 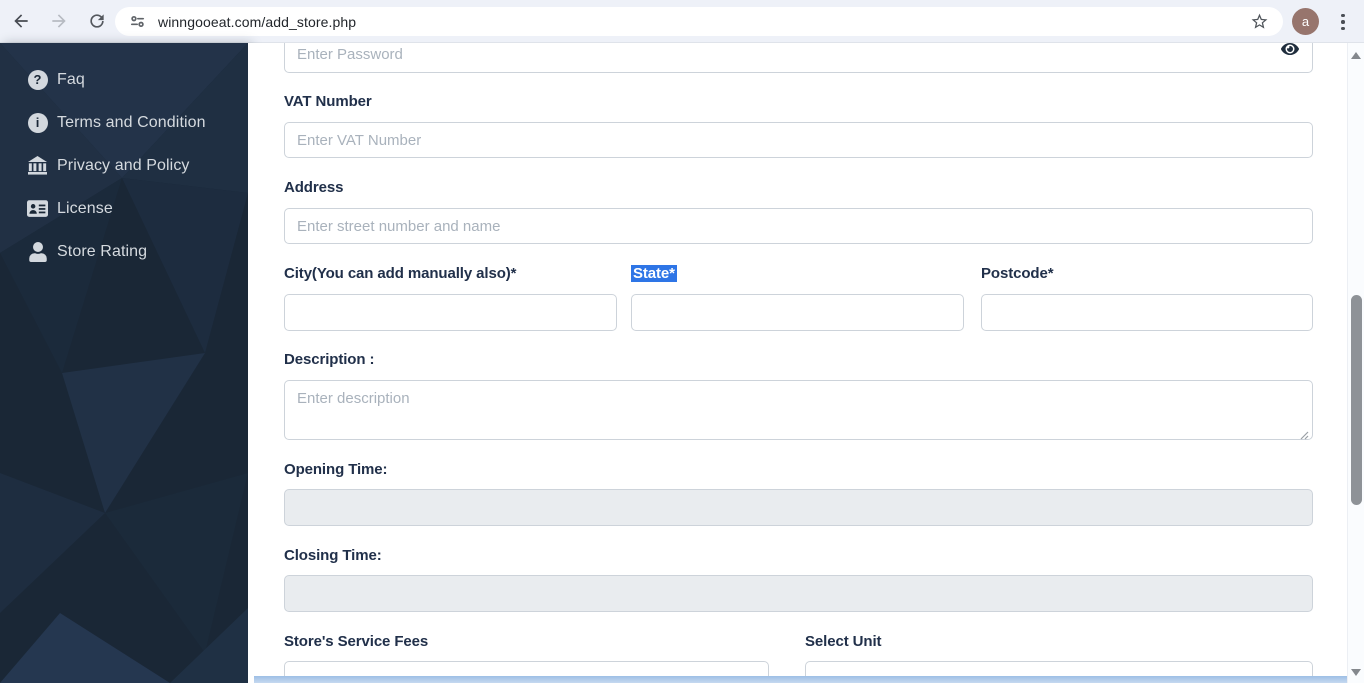 What do you see at coordinates (1356, 672) in the screenshot?
I see `scroll-down-arrow-icon` at bounding box center [1356, 672].